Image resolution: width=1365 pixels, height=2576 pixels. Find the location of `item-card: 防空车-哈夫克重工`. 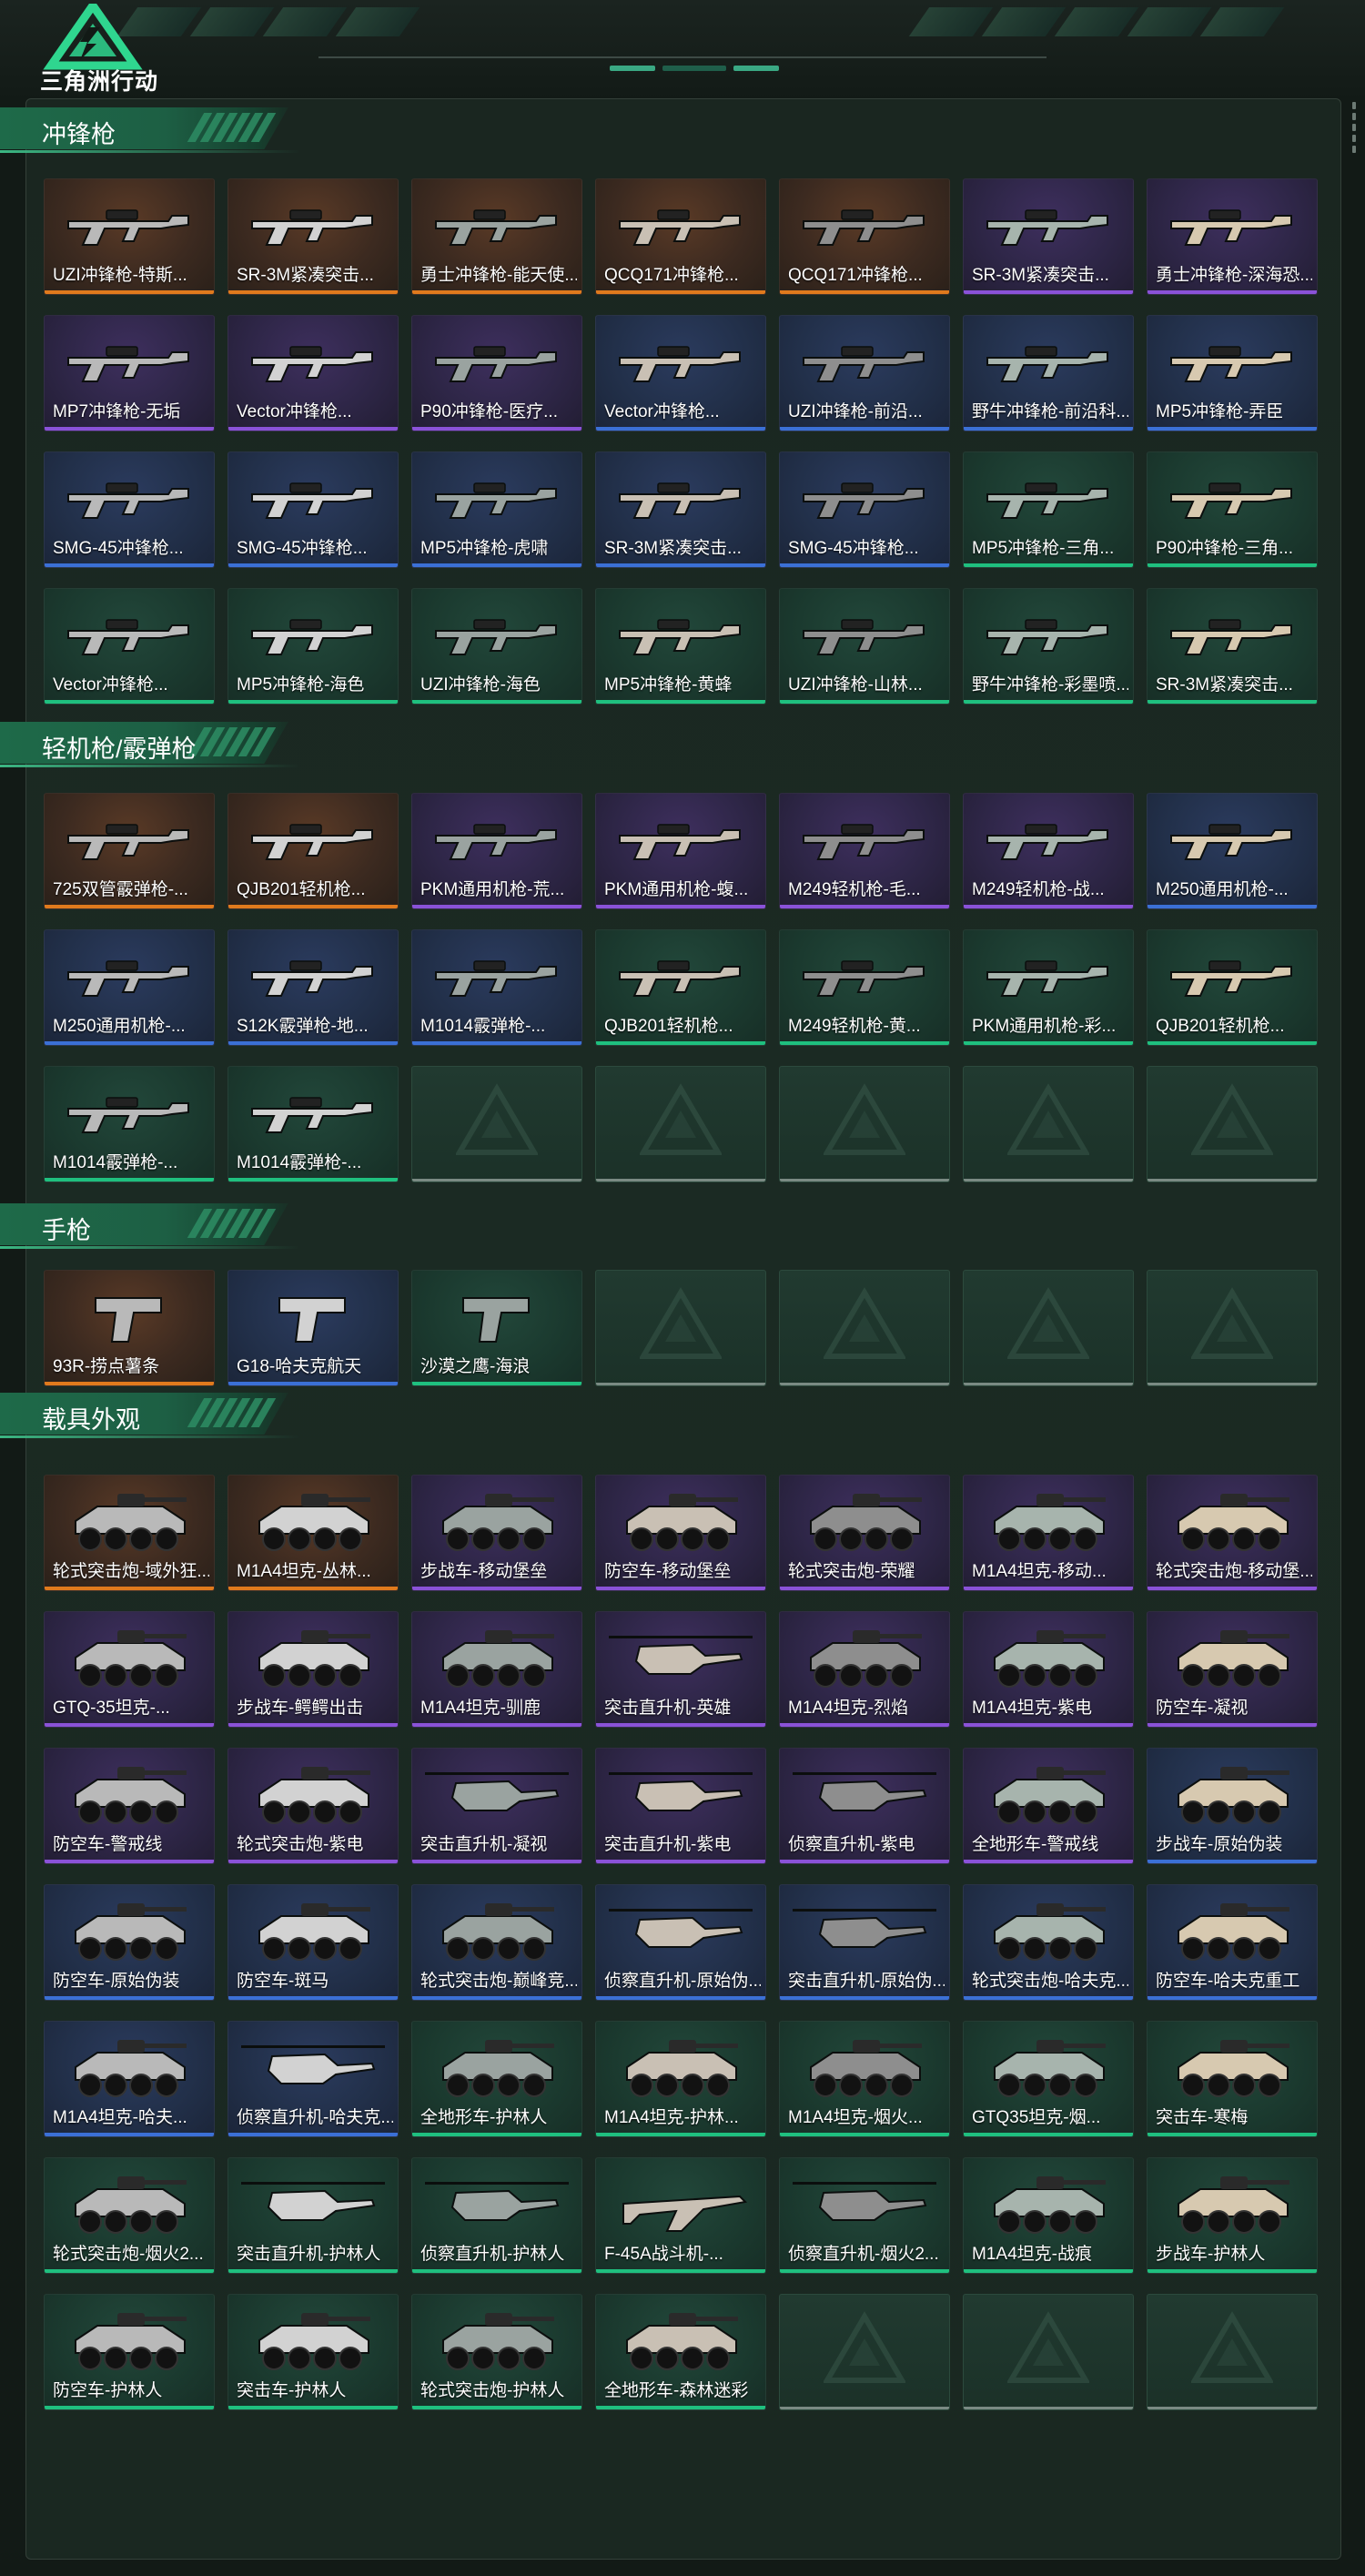

item-card: 防空车-哈夫克重工 is located at coordinates (1233, 1942).